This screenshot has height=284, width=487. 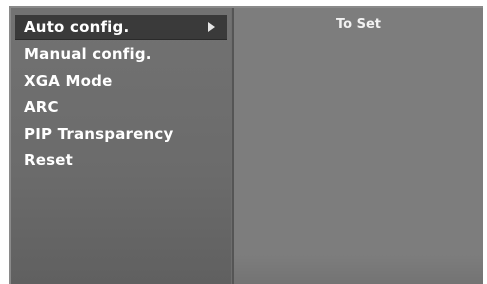 I want to click on menu-item-xga-mode: XGA Mode, so click(x=121, y=80).